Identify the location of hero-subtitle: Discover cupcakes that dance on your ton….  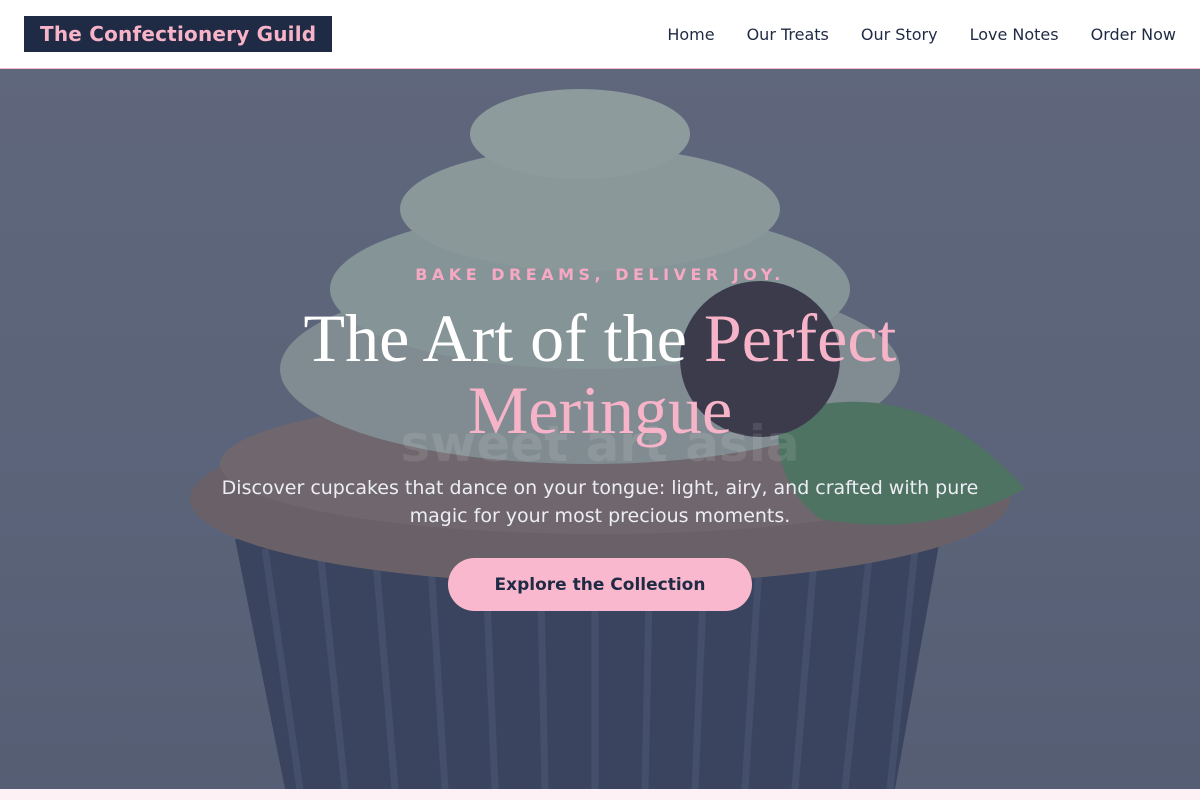
(600, 502).